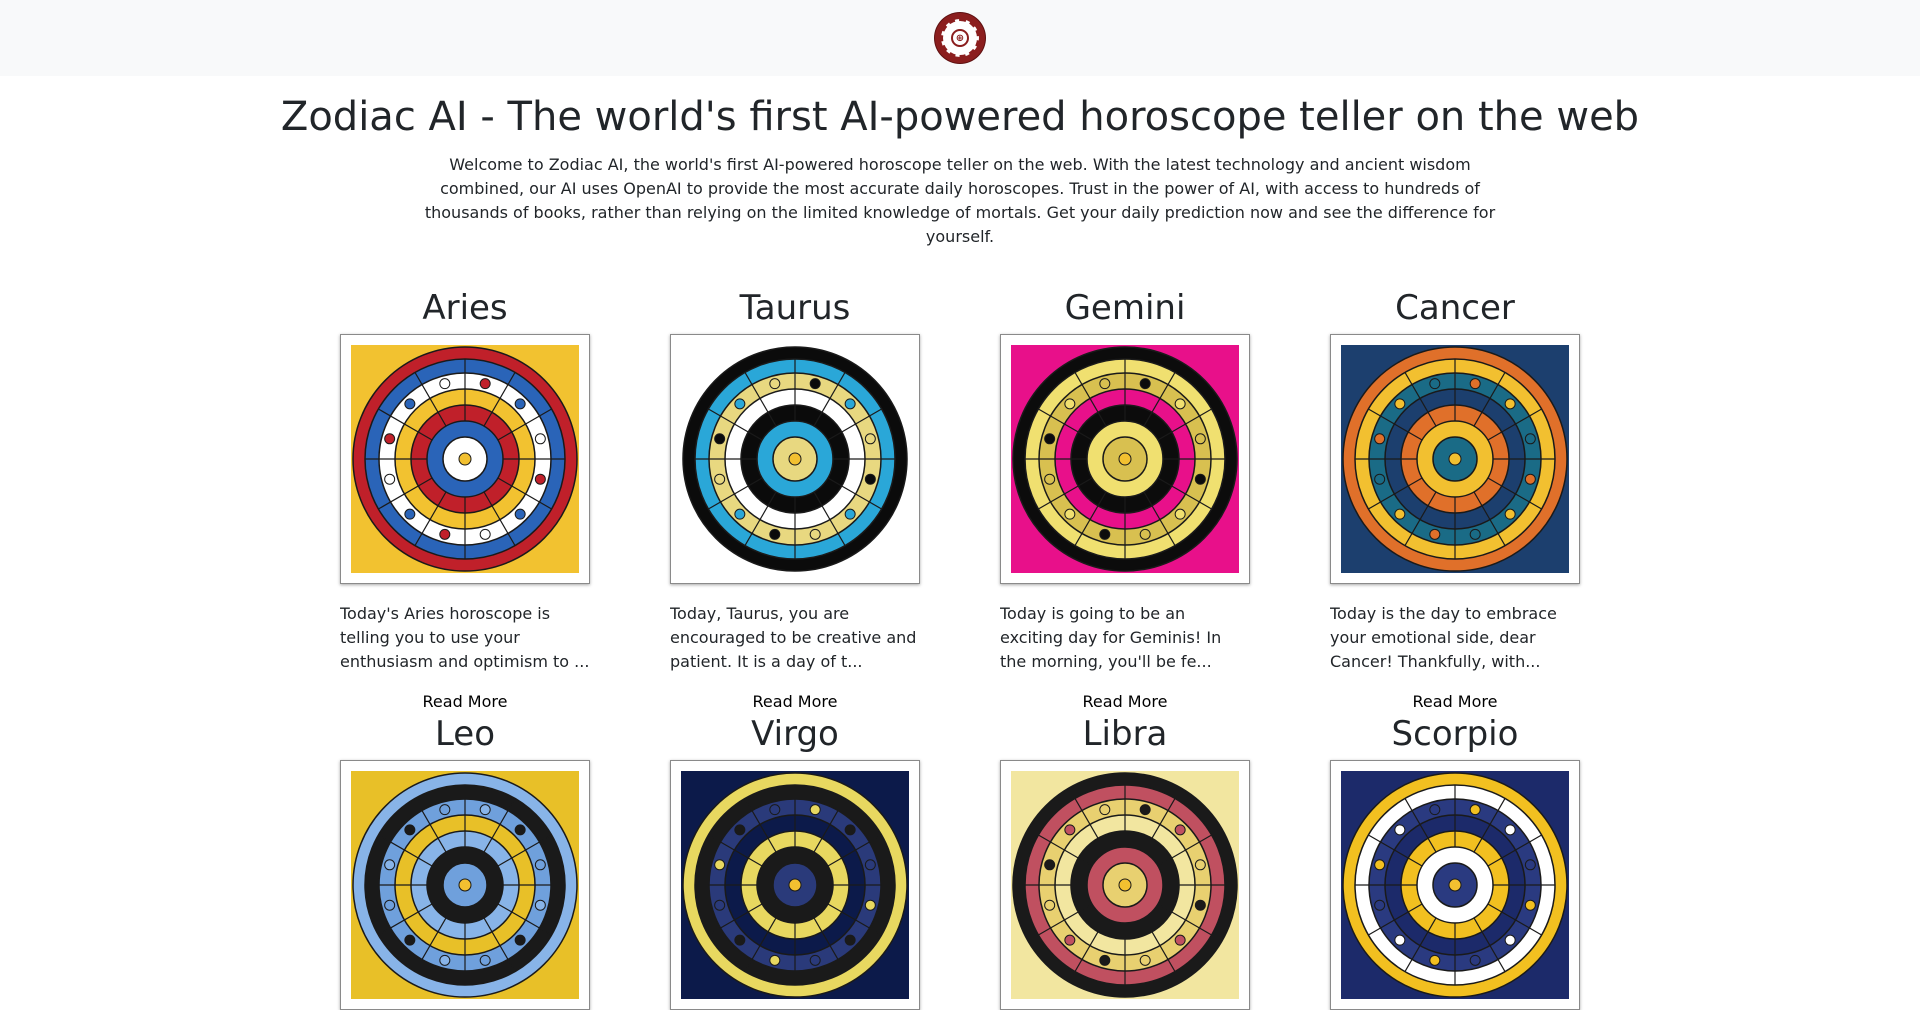 The width and height of the screenshot is (1920, 1010). I want to click on logo-core: ⊕, so click(960, 38).